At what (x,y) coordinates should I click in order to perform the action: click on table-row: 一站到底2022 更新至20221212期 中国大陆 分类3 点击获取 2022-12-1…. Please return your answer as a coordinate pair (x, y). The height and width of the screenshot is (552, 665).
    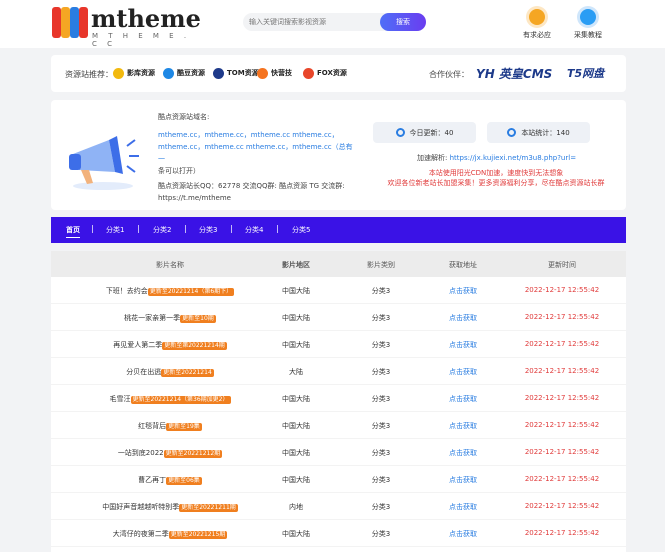
    Looking at the image, I should click on (338, 452).